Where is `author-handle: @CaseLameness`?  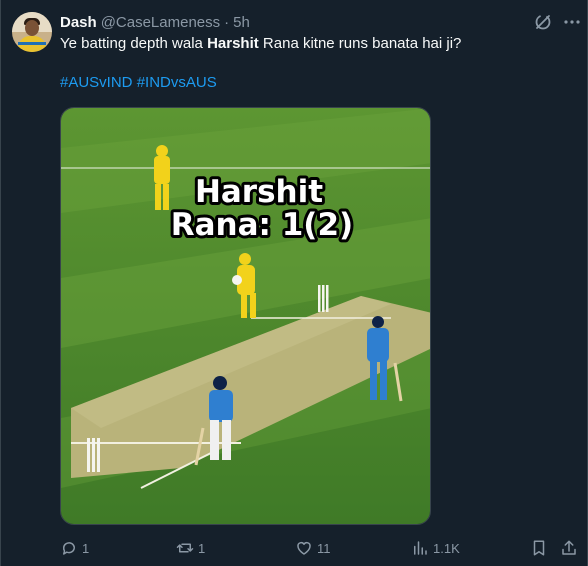 author-handle: @CaseLameness is located at coordinates (160, 22).